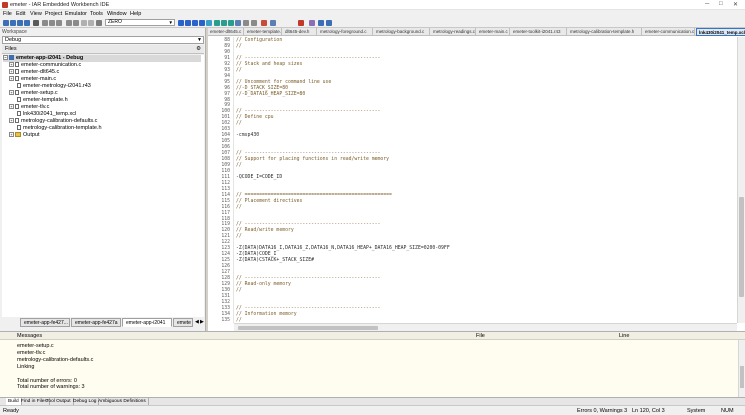 The image size is (745, 415). What do you see at coordinates (238, 22) in the screenshot?
I see `debug-icon` at bounding box center [238, 22].